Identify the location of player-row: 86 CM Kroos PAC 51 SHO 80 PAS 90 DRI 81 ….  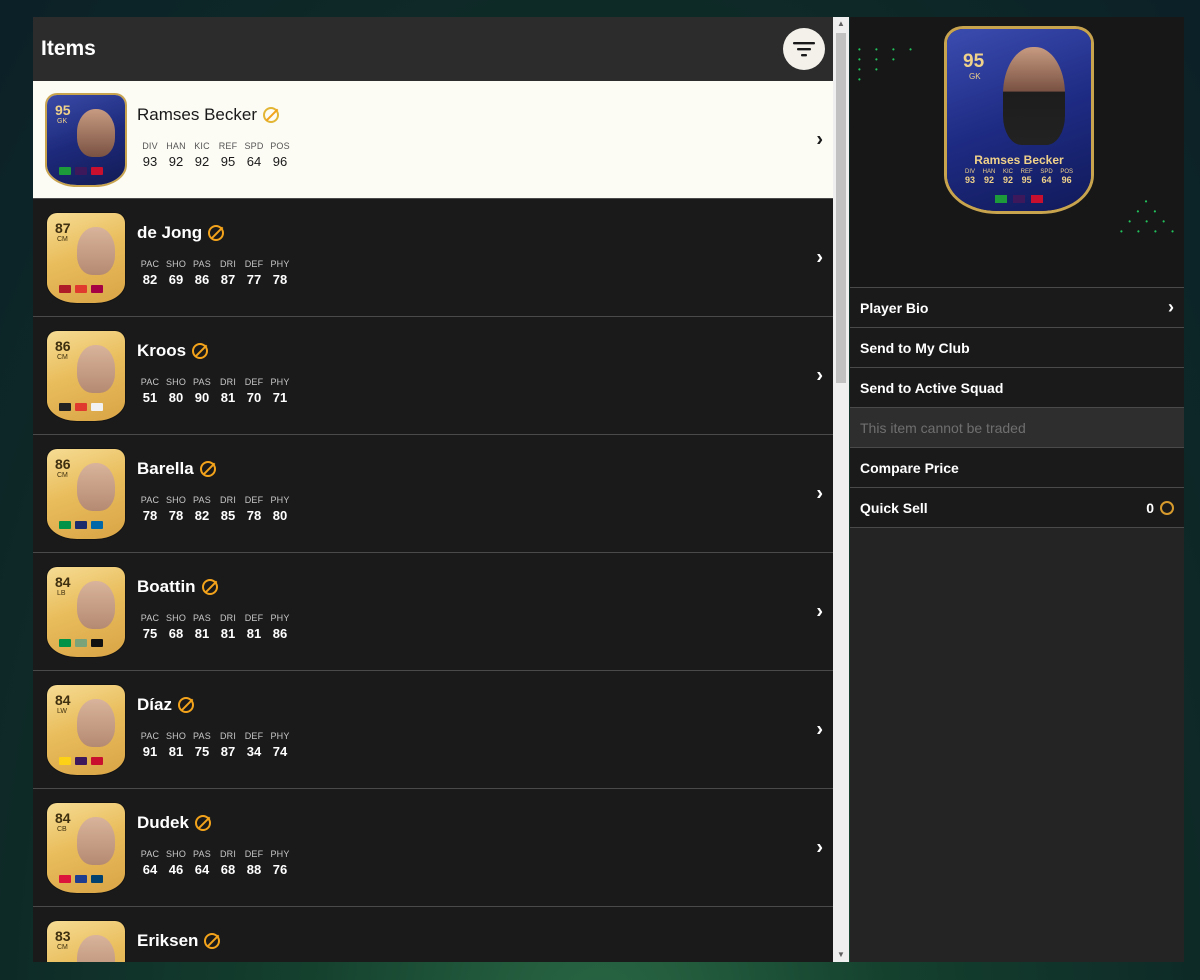
(433, 376).